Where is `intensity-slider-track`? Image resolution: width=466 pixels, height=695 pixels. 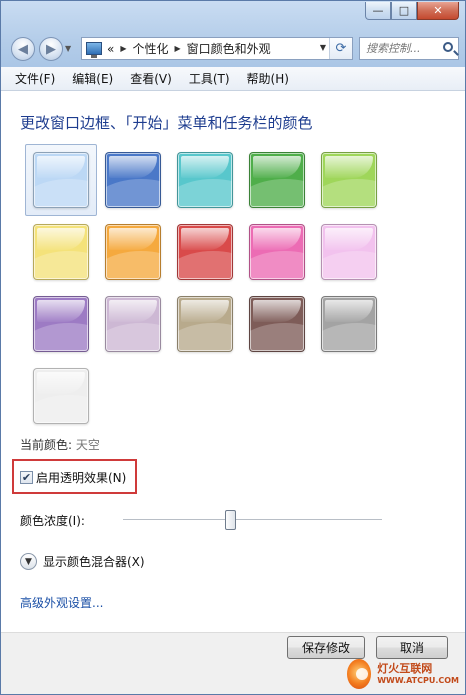
intensity-slider-track is located at coordinates (252, 520).